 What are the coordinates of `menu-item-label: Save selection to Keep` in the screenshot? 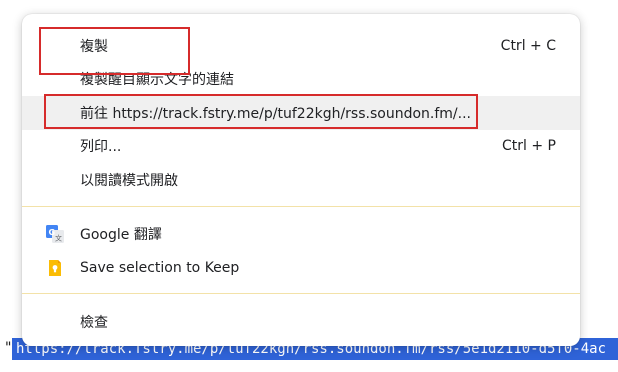 It's located at (160, 268).